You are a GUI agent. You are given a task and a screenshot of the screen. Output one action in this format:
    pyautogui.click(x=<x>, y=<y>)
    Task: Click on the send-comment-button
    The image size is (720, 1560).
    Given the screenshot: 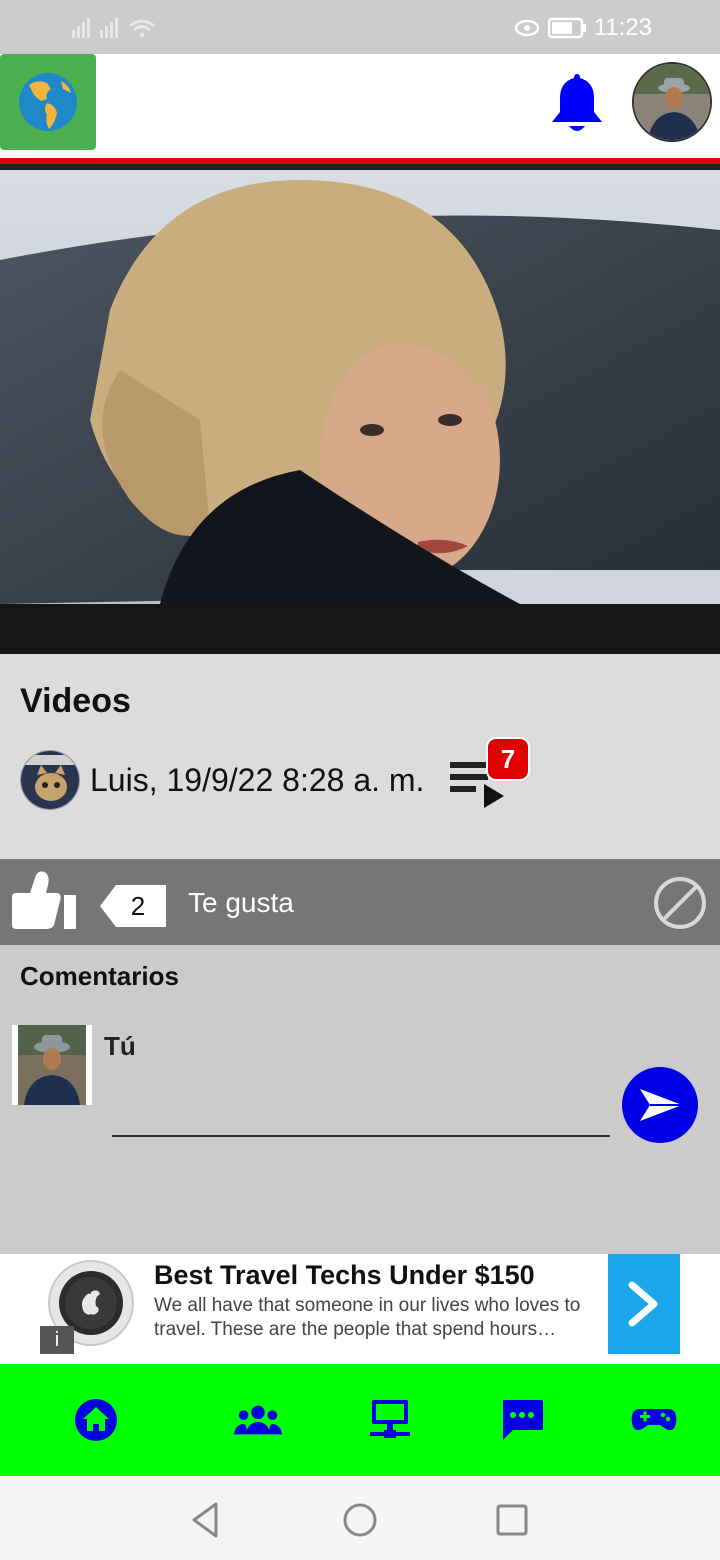 What is the action you would take?
    pyautogui.click(x=660, y=1105)
    